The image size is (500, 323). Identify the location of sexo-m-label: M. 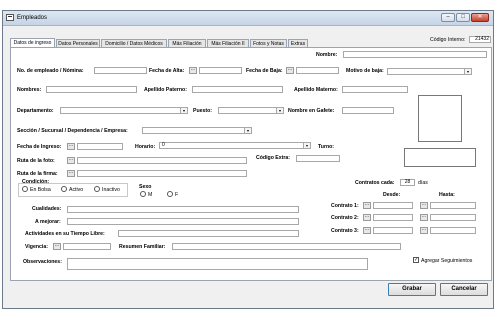
(150, 195).